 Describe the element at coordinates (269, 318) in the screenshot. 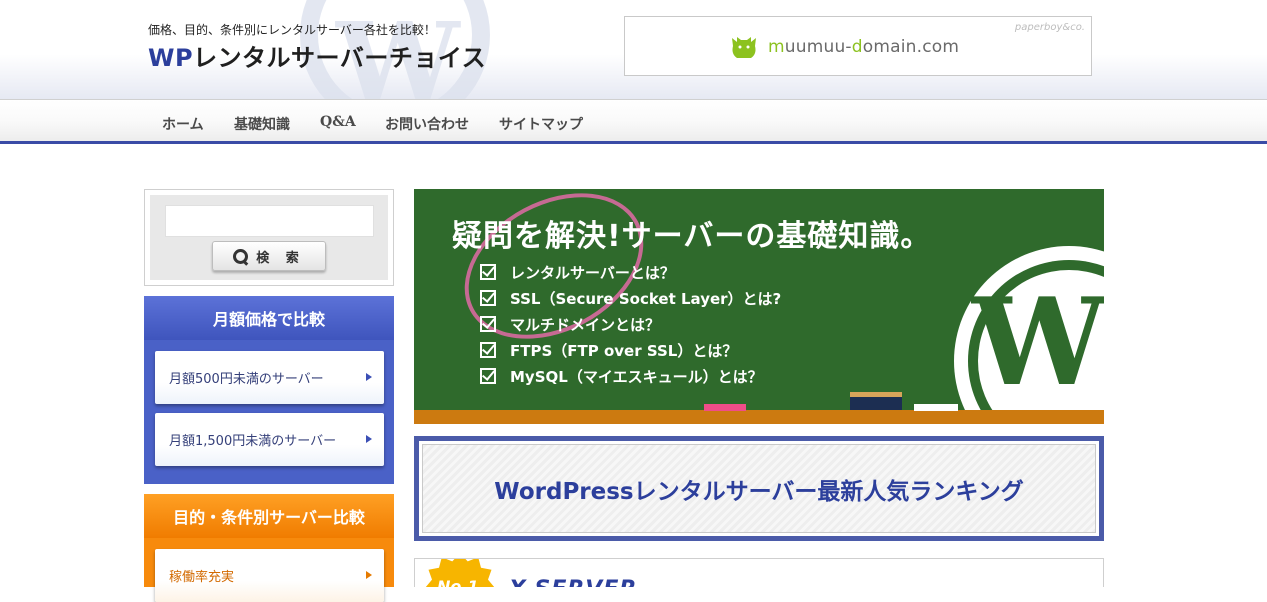

I see `monthly-price-title: 月額価格で比較` at that location.